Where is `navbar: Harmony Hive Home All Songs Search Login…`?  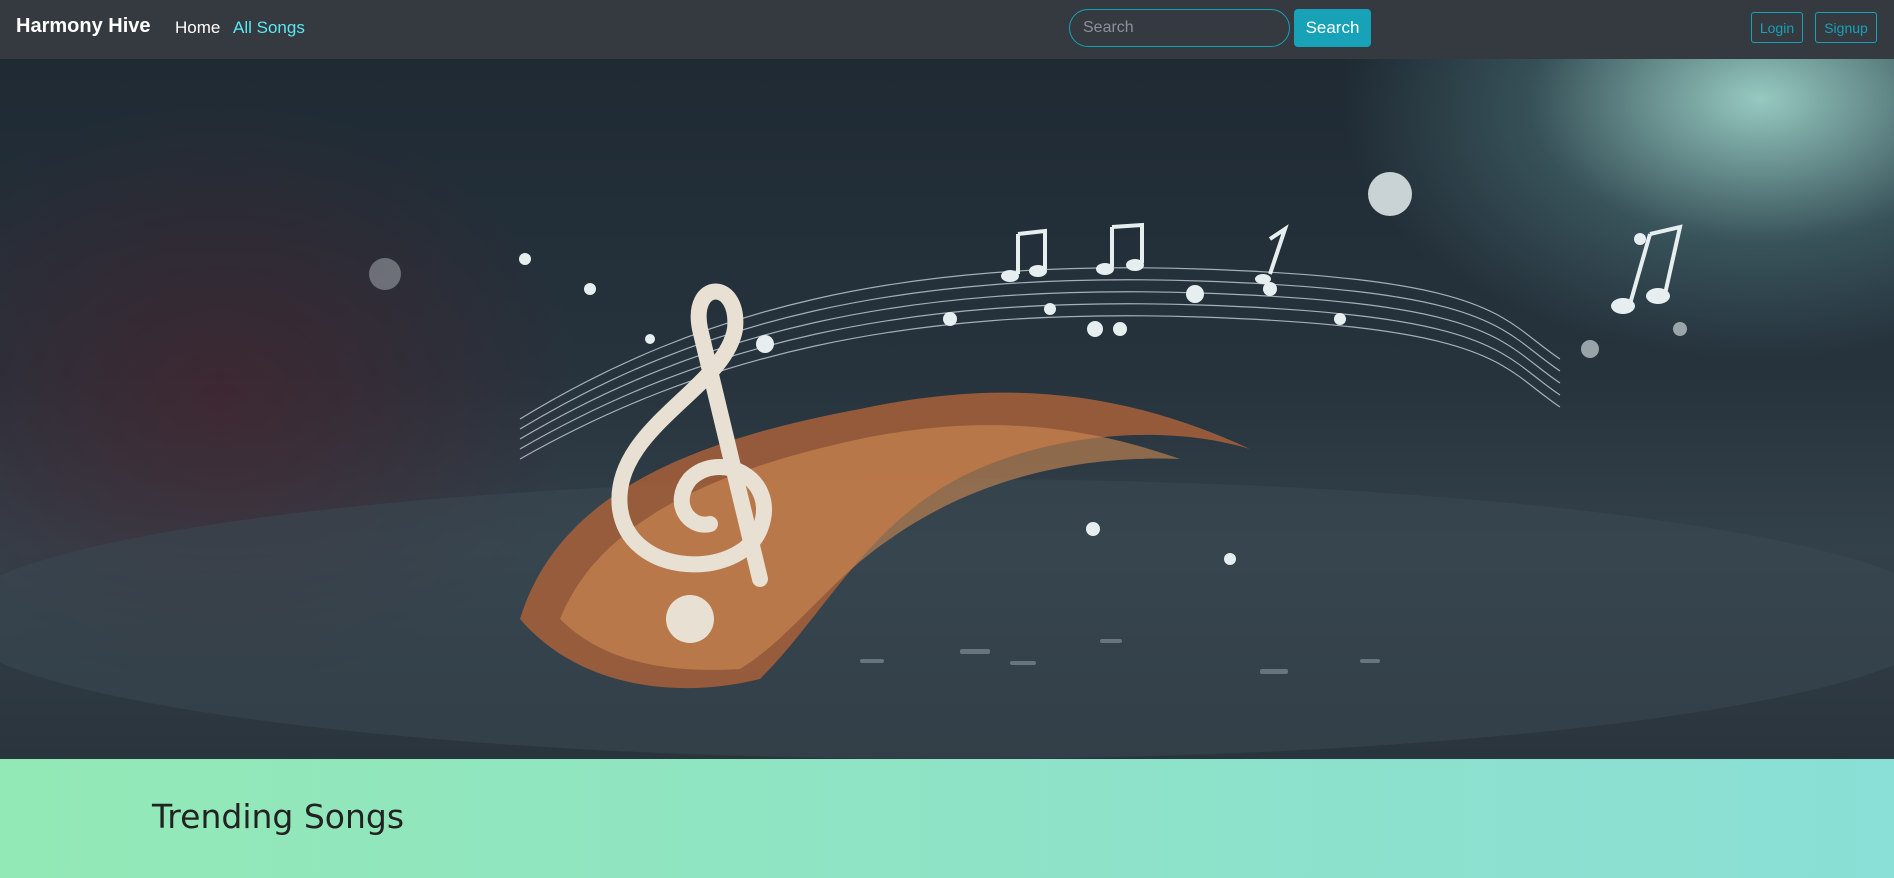 navbar: Harmony Hive Home All Songs Search Login… is located at coordinates (947, 29).